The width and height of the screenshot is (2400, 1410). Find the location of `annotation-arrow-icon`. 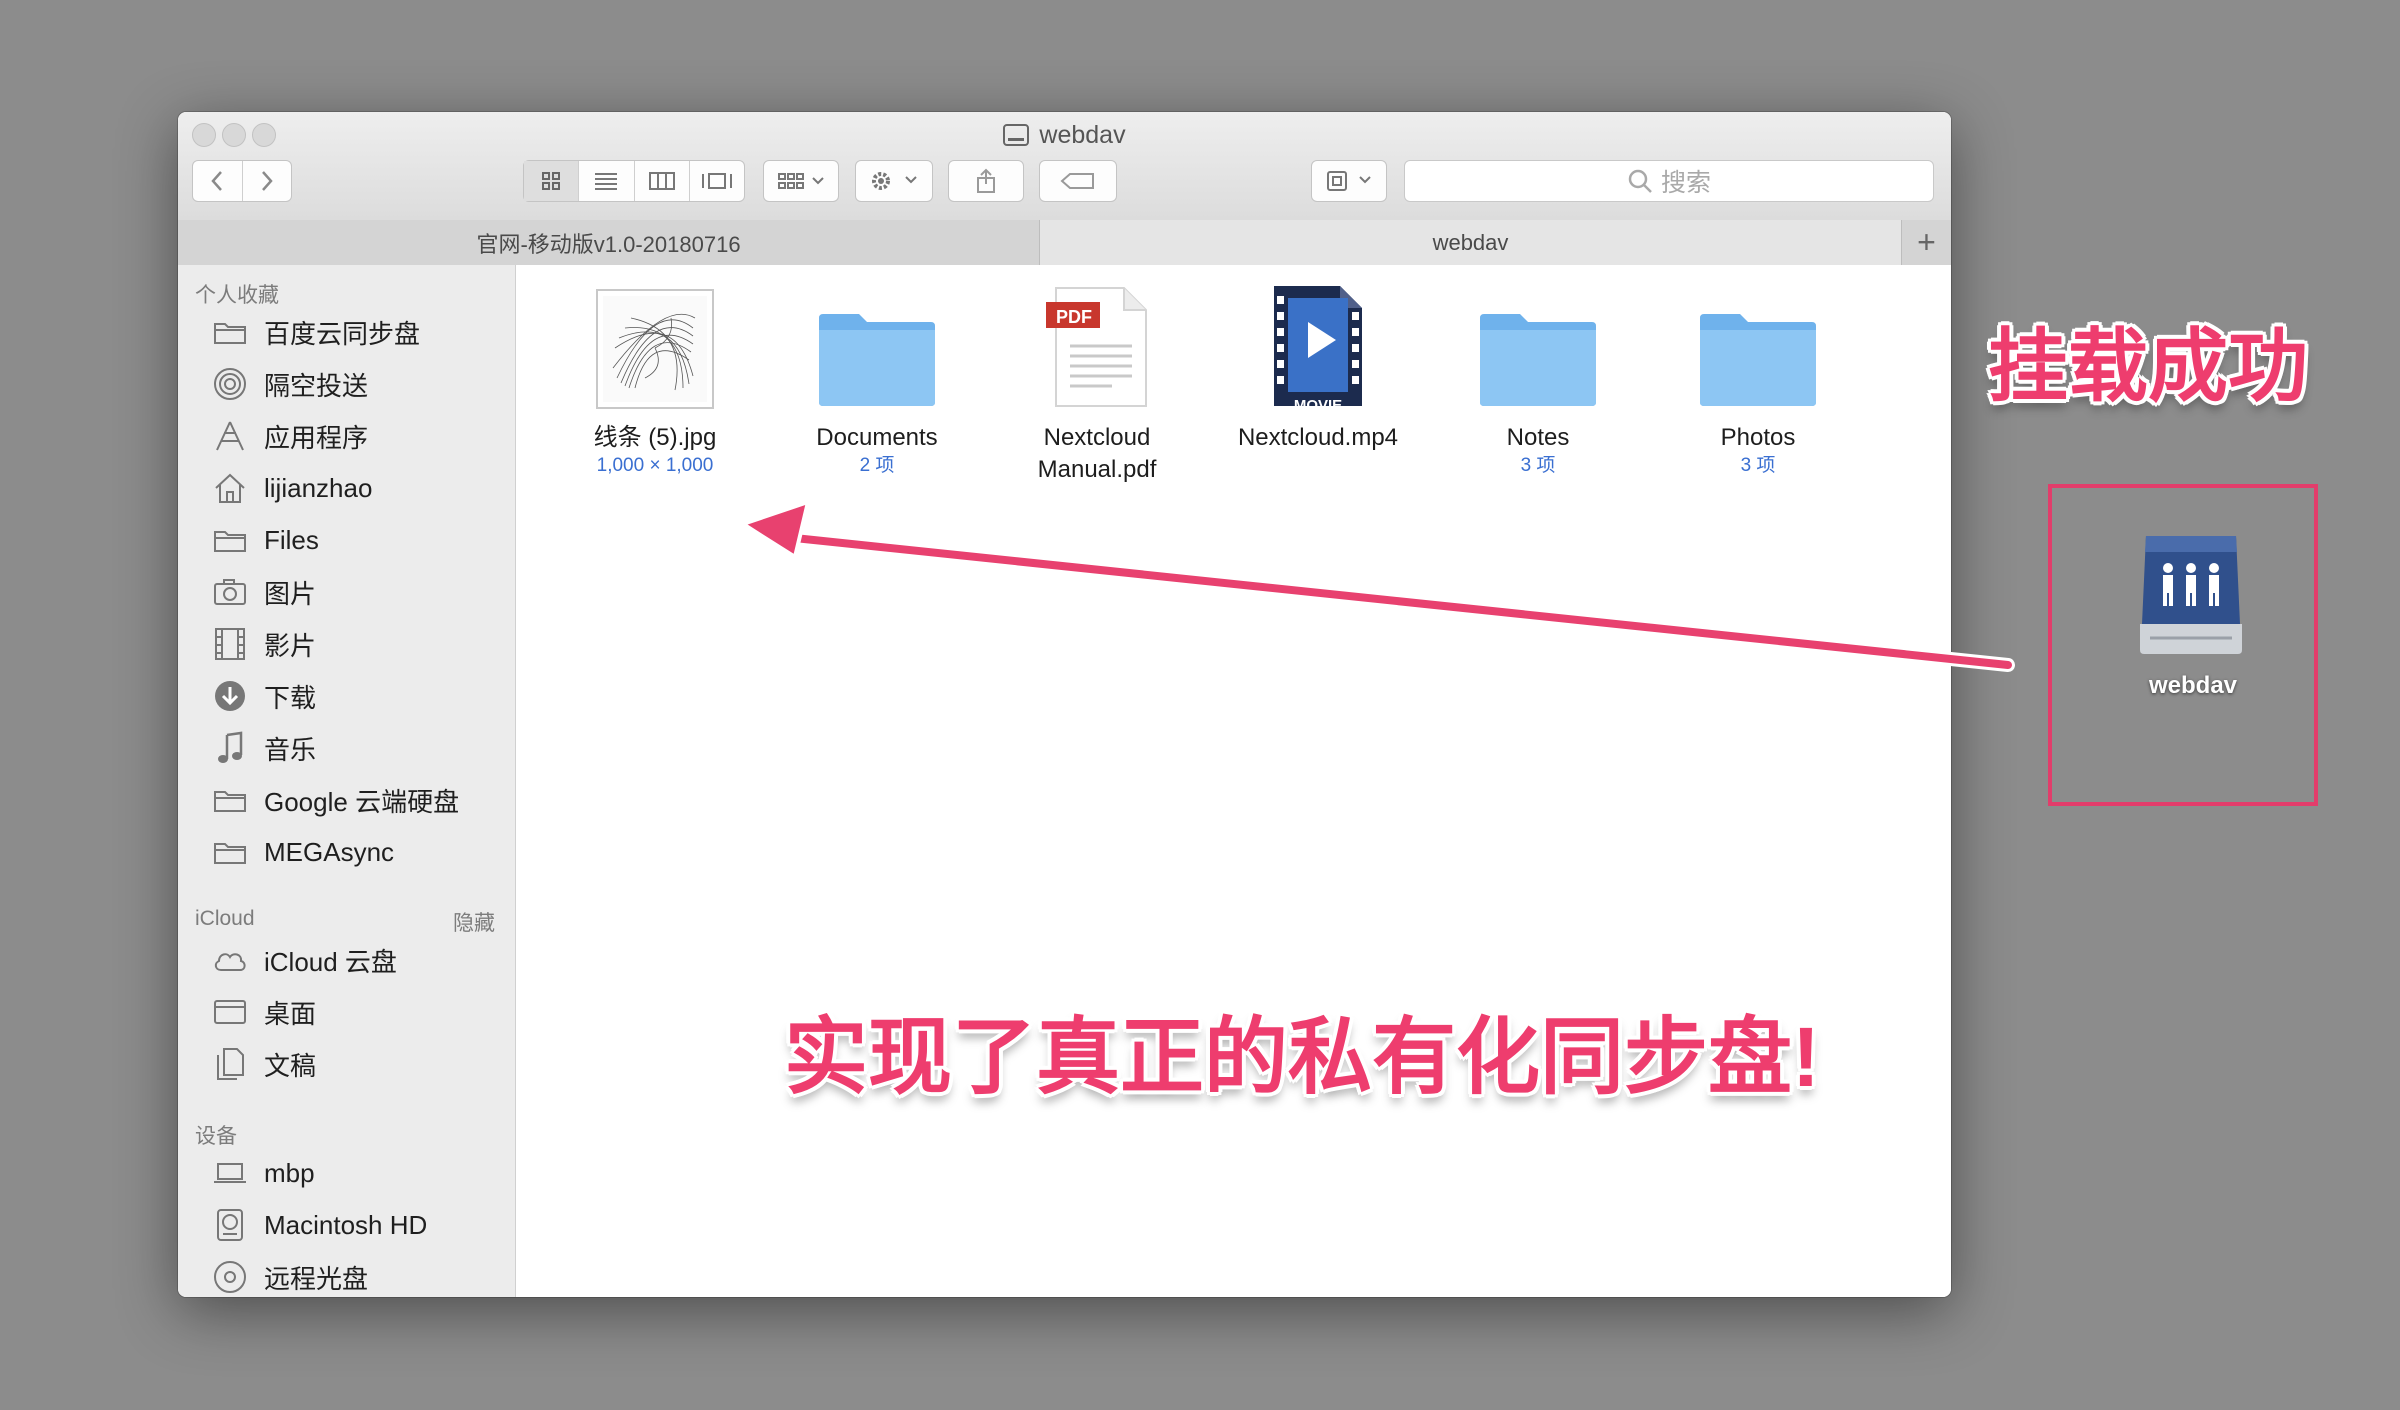

annotation-arrow-icon is located at coordinates (1378, 586).